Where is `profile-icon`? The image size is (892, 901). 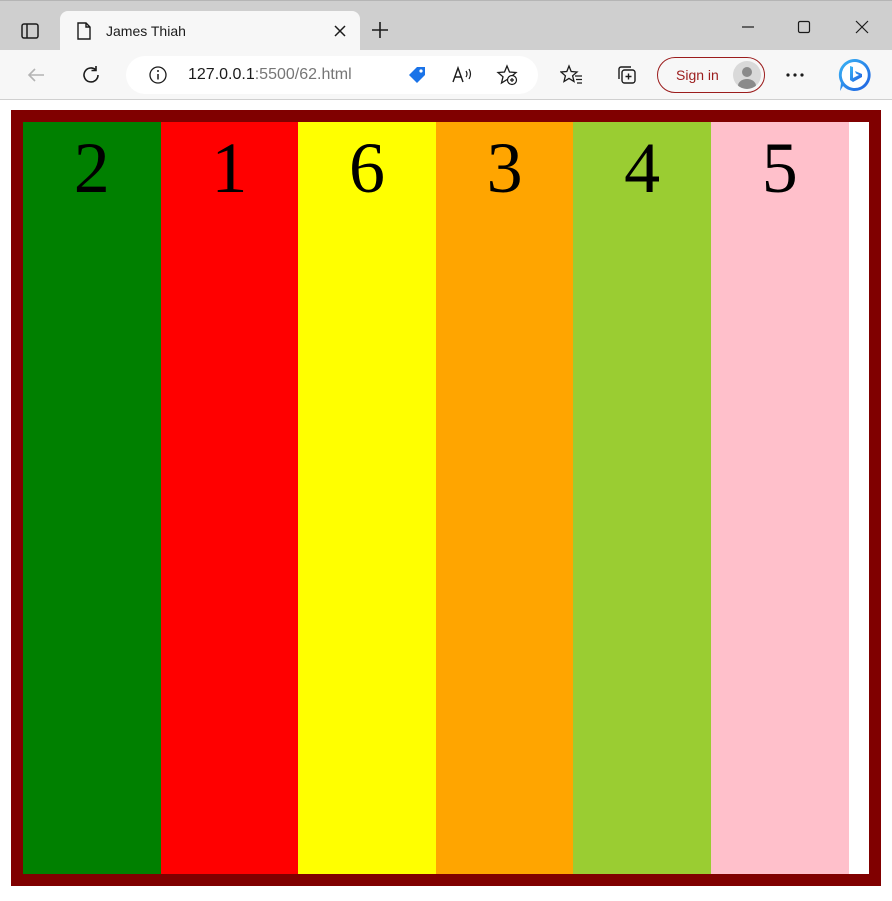
profile-icon is located at coordinates (747, 78).